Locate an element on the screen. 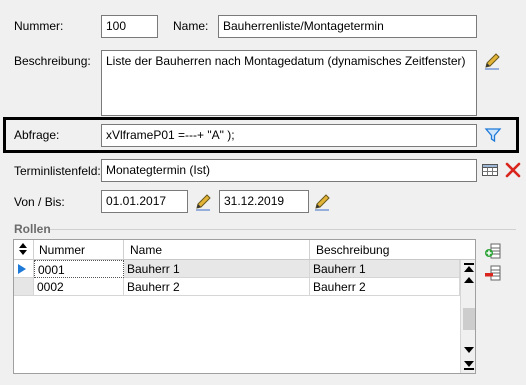 The image size is (526, 385). name-label: Name: is located at coordinates (191, 26).